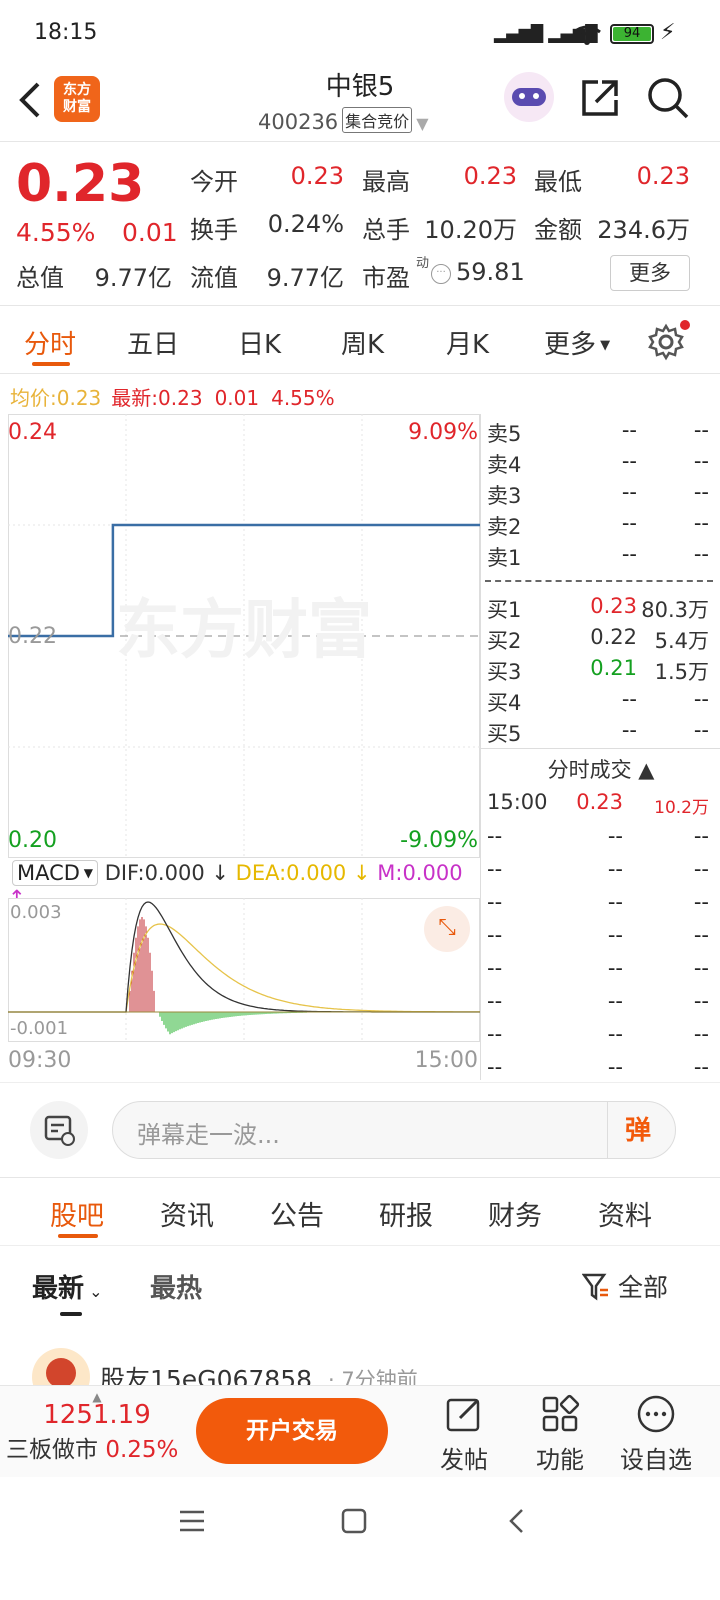 This screenshot has width=720, height=1600. I want to click on macd-chart-svg, so click(244, 970).